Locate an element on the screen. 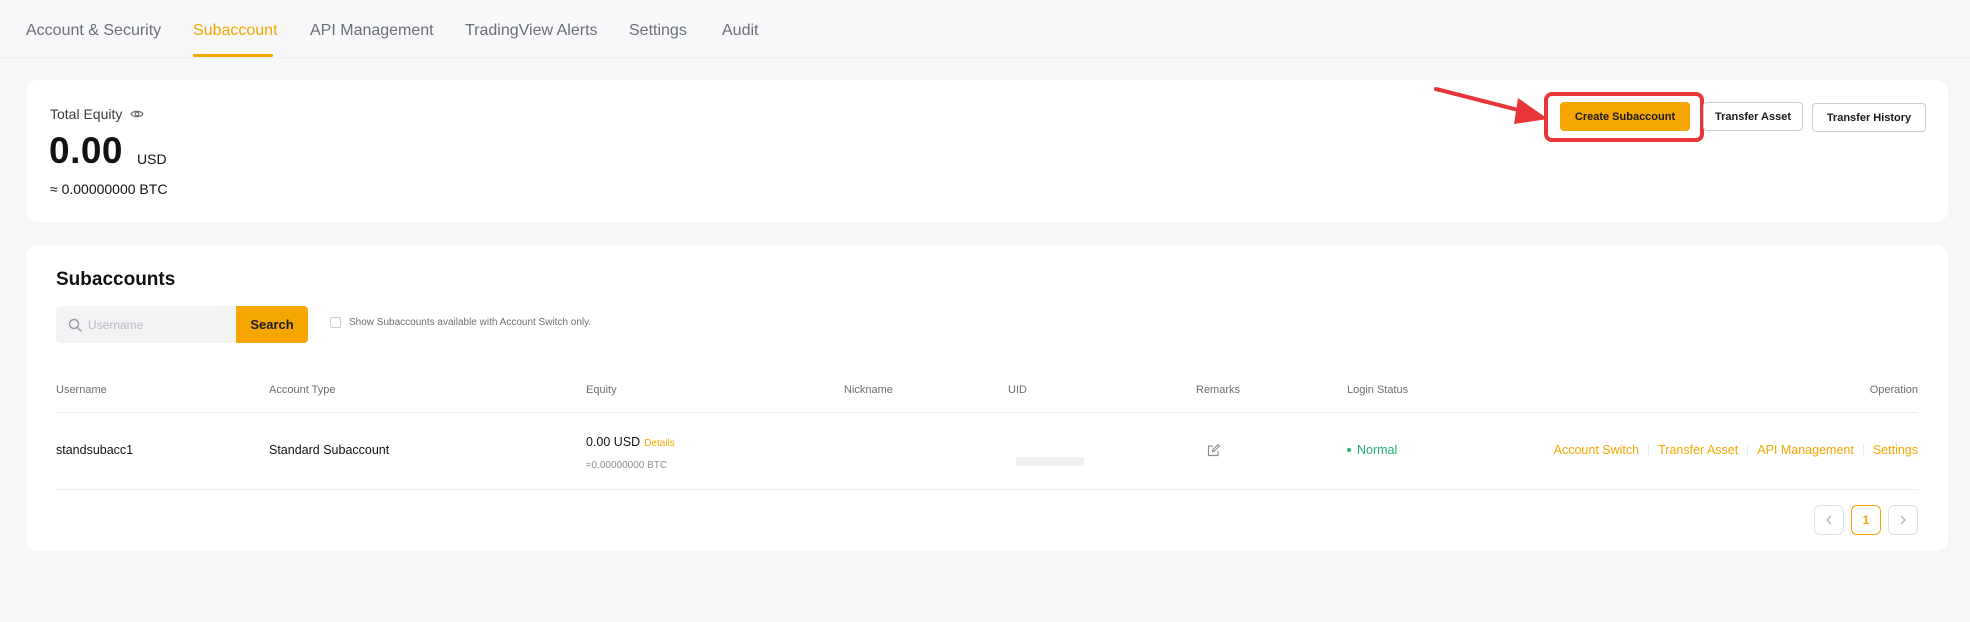 This screenshot has width=1970, height=622. transfer-asset-button: Transfer Asset is located at coordinates (1753, 116).